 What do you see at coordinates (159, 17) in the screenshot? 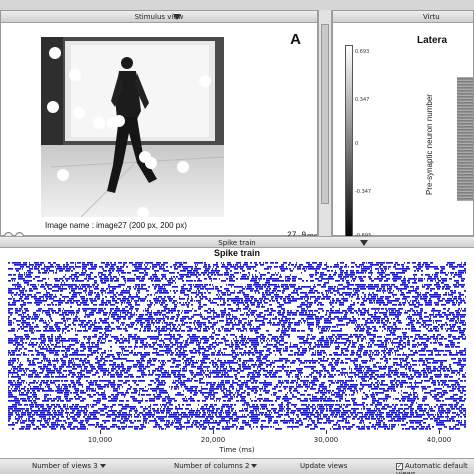
I see `stimulus-view-header: Stimulus view` at bounding box center [159, 17].